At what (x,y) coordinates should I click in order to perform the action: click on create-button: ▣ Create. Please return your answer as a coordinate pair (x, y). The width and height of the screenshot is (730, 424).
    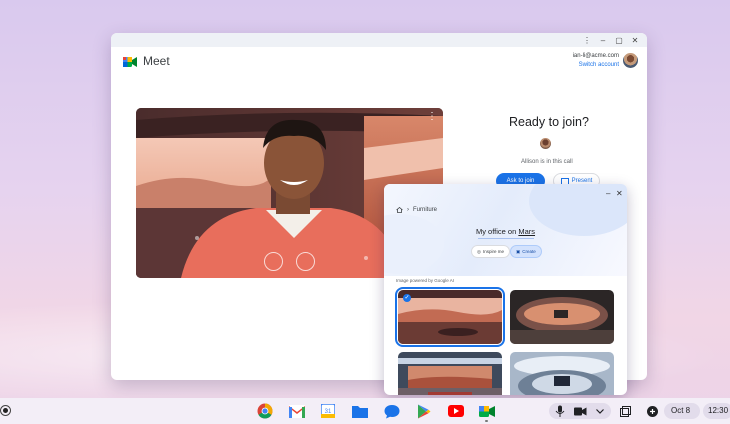
    Looking at the image, I should click on (526, 251).